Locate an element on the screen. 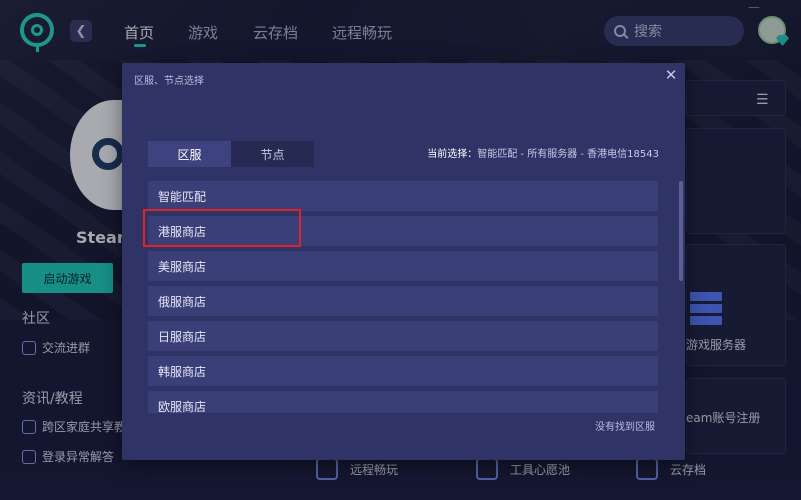 The width and height of the screenshot is (801, 500). current-selection: 当前选择：智能匹配 - 所有服务器 - 香港电信18543 is located at coordinates (543, 152).